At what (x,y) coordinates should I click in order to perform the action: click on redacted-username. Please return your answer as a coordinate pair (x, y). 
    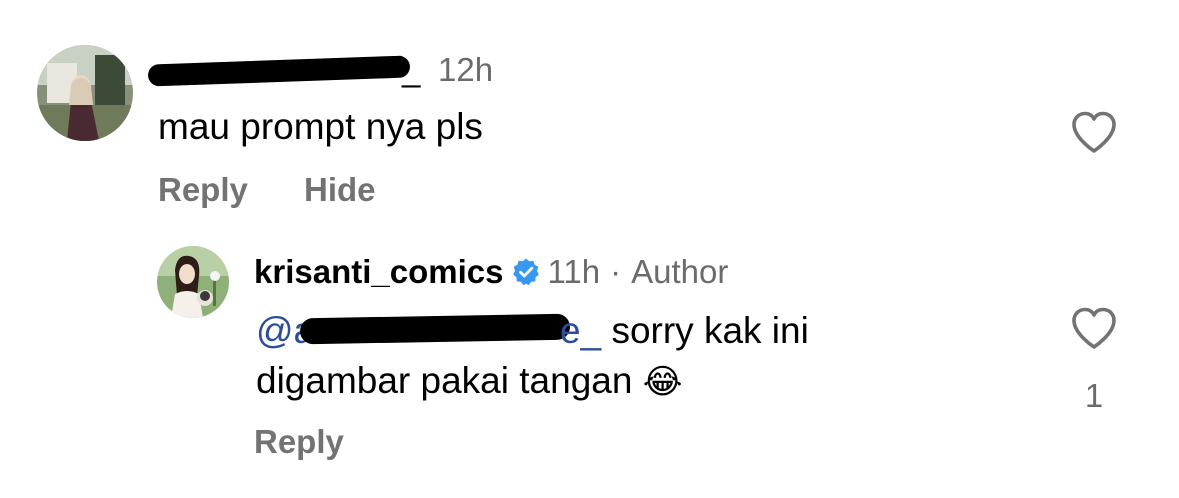
    Looking at the image, I should click on (279, 71).